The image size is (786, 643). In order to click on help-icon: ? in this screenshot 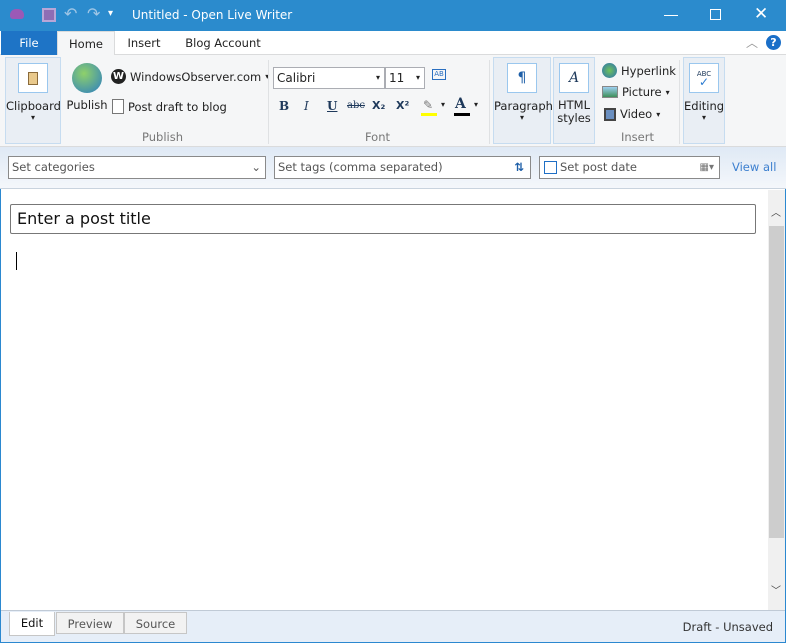, I will do `click(773, 42)`.